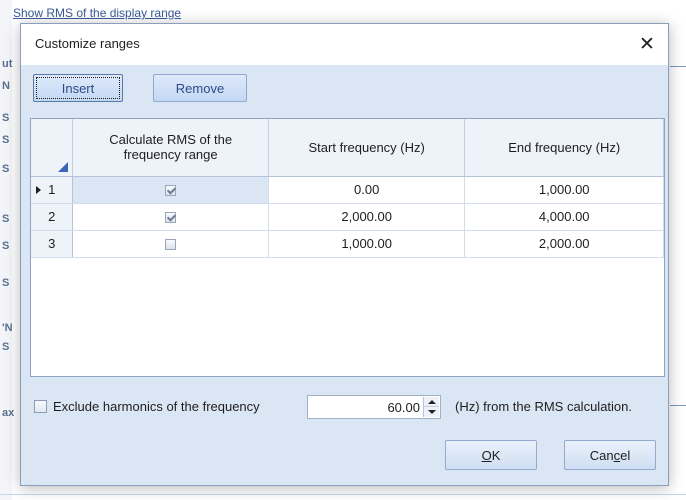  What do you see at coordinates (7, 64) in the screenshot?
I see `background-letter: ut` at bounding box center [7, 64].